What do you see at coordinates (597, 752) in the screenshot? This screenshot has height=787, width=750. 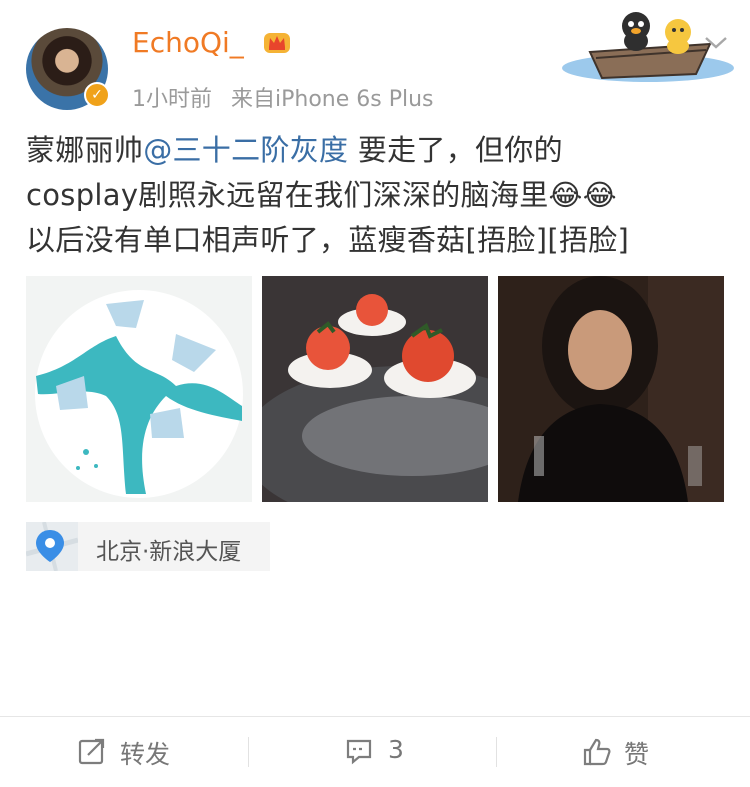 I see `like-thumb-icon` at bounding box center [597, 752].